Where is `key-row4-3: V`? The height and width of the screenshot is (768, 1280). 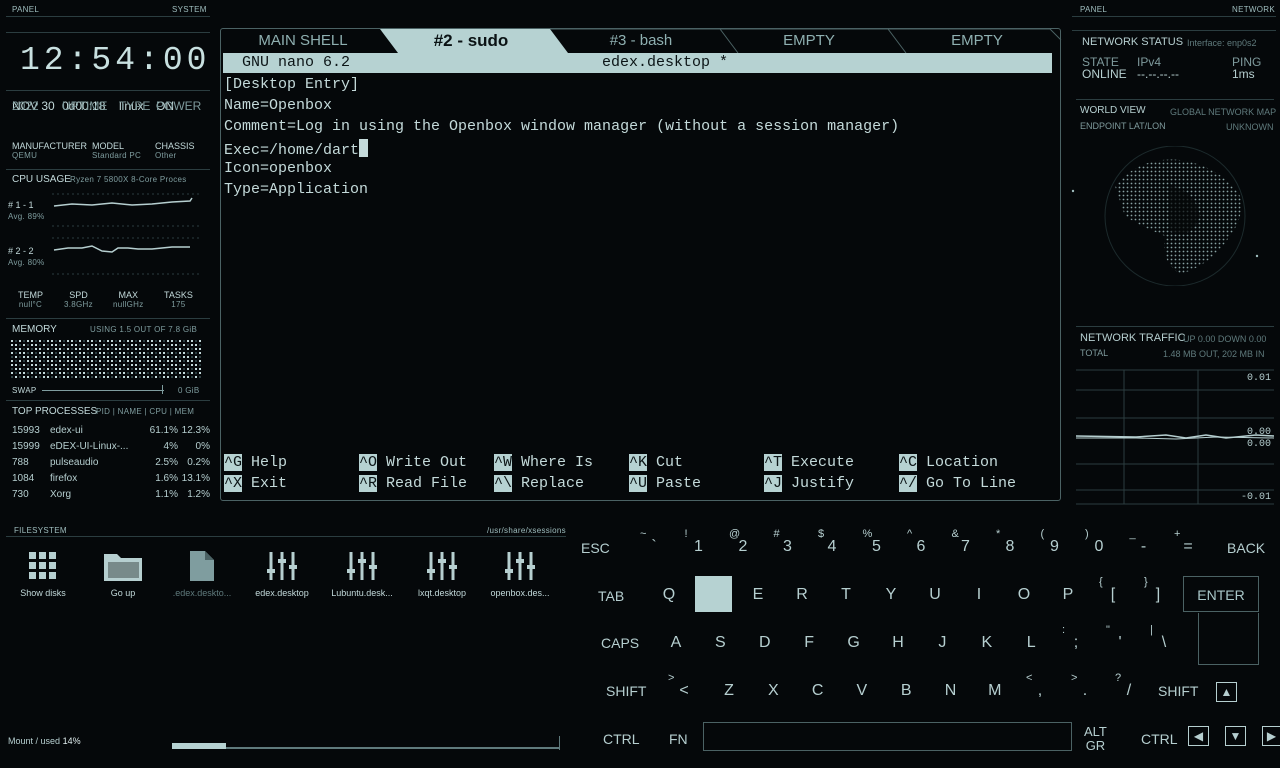
key-row4-3: V is located at coordinates (862, 691).